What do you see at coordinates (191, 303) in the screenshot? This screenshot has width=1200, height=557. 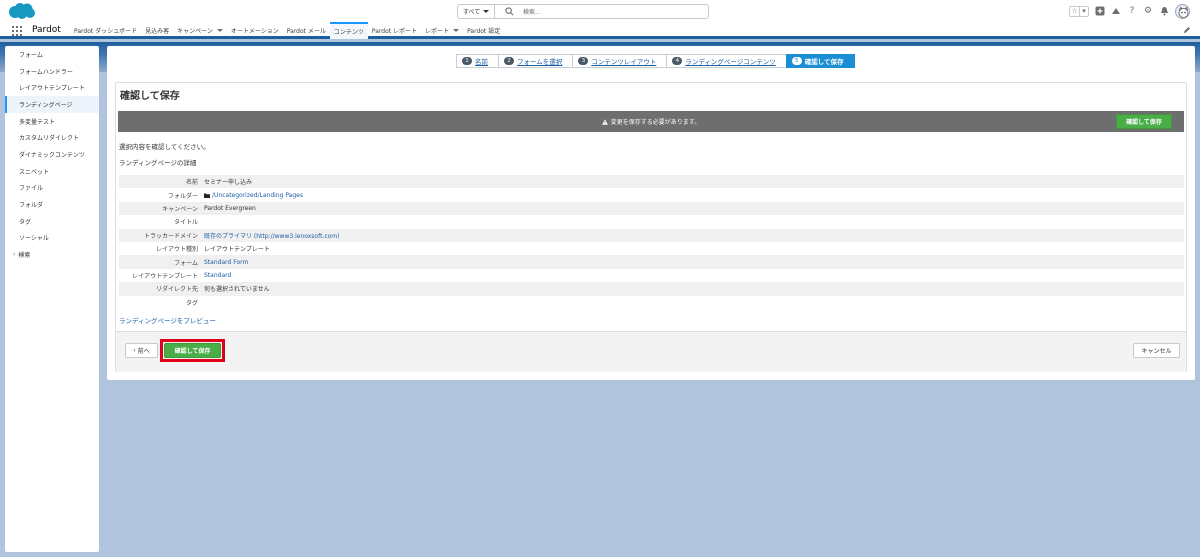 I see `detail-row-tags: タグ` at bounding box center [191, 303].